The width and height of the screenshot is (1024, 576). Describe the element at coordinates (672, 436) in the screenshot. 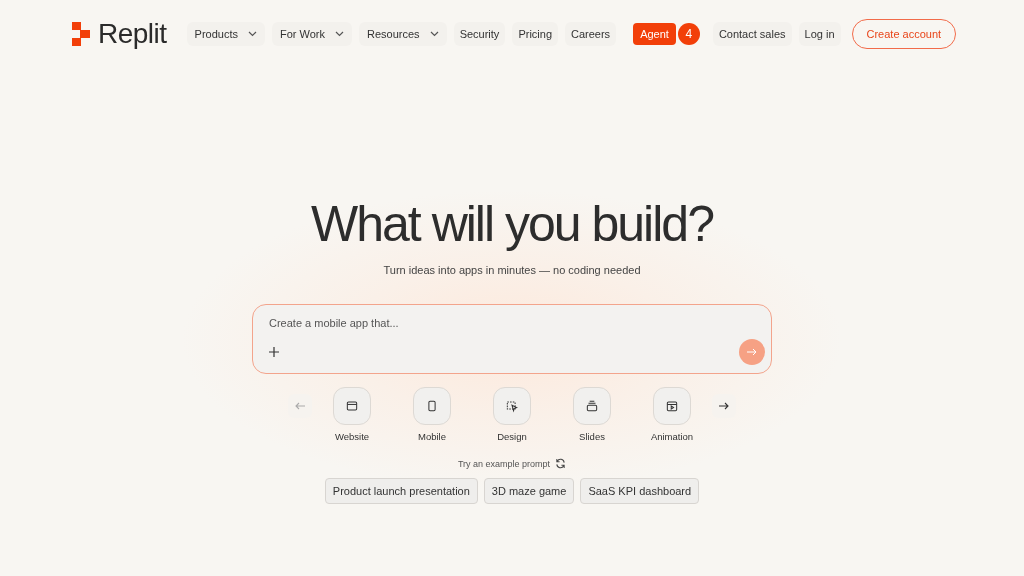

I see `category-label: Animation` at that location.